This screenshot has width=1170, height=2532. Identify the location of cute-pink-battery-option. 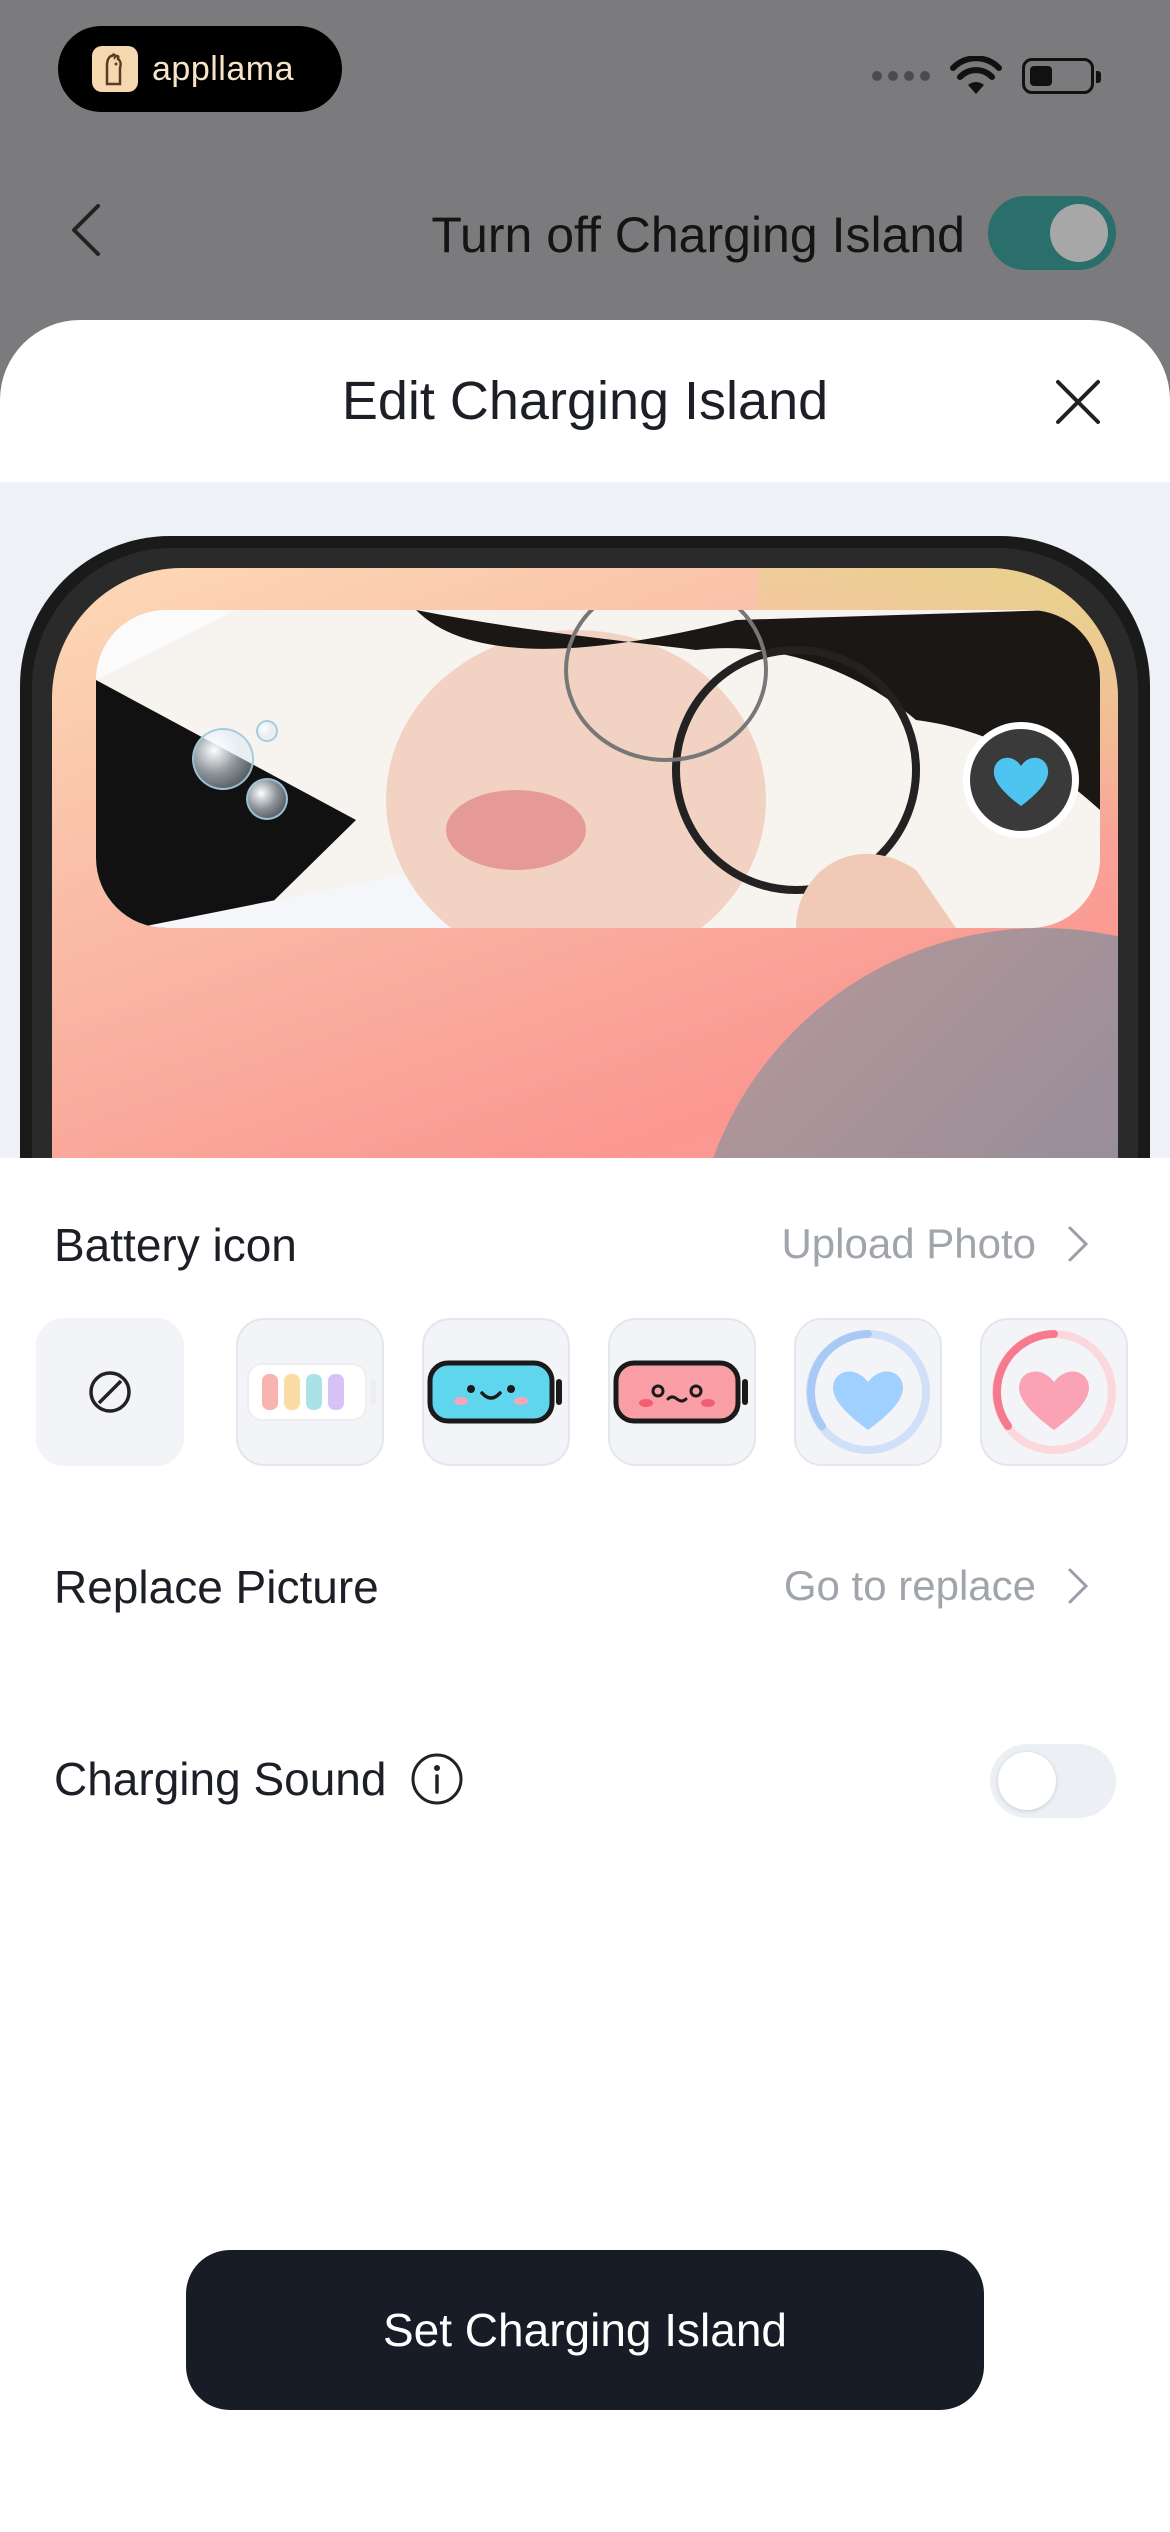
(682, 1392).